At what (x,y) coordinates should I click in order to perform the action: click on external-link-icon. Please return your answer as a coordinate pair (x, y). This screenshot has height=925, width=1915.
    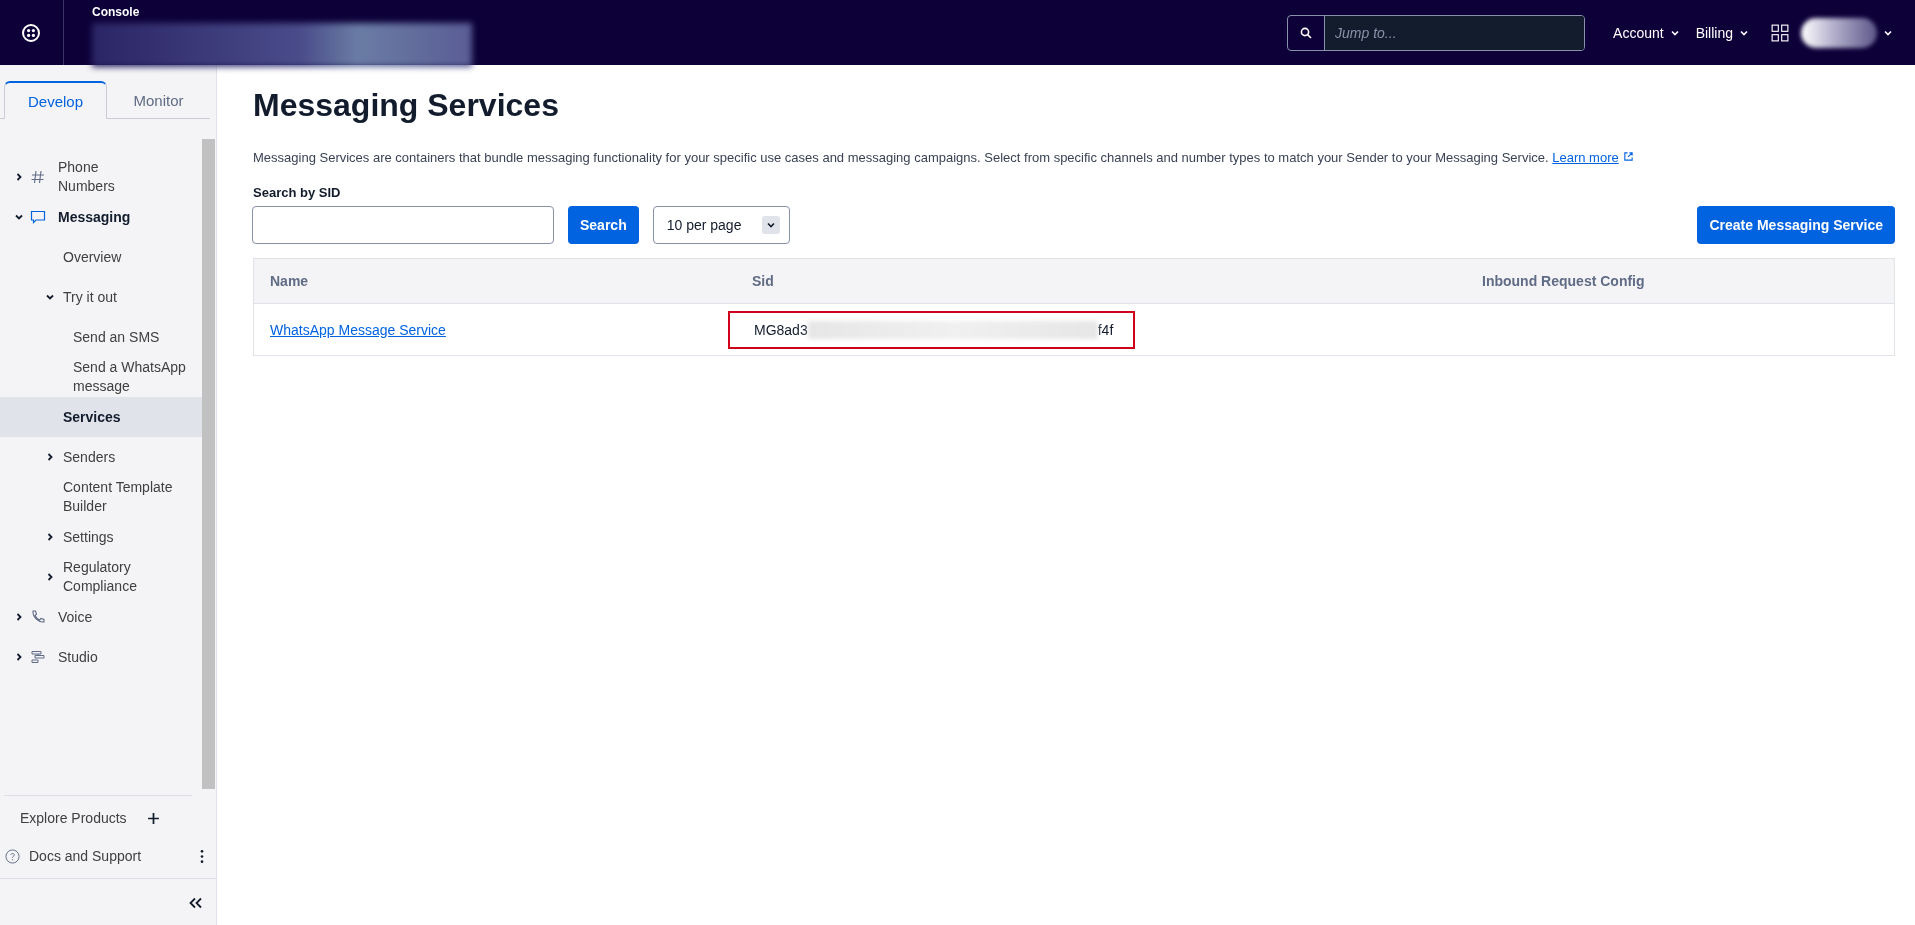
    Looking at the image, I should click on (1628, 156).